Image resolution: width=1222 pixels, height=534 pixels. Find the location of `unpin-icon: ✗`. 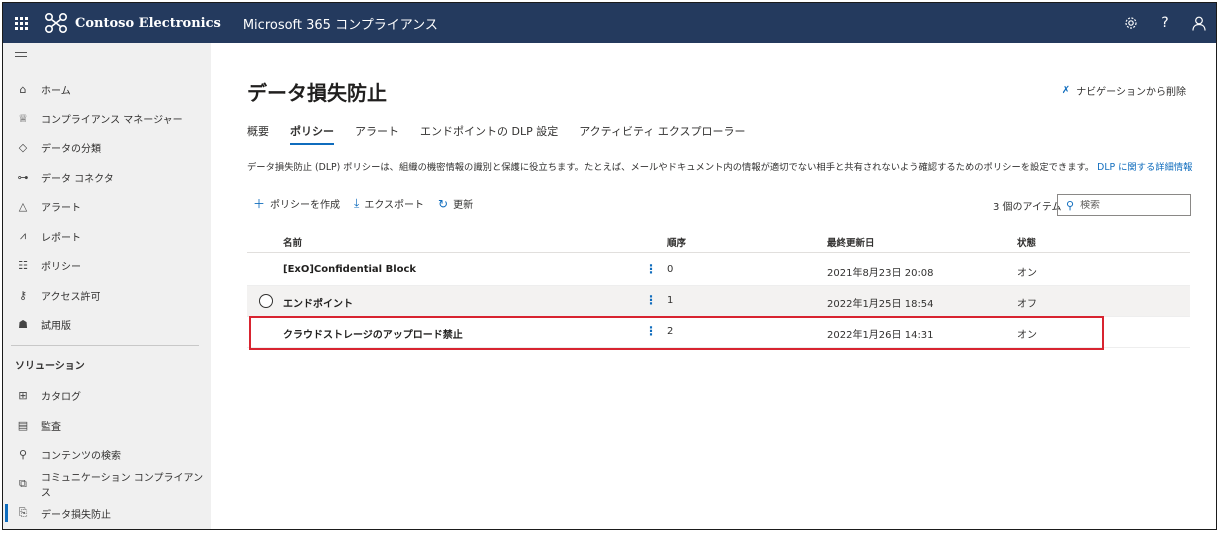

unpin-icon: ✗ is located at coordinates (1066, 90).